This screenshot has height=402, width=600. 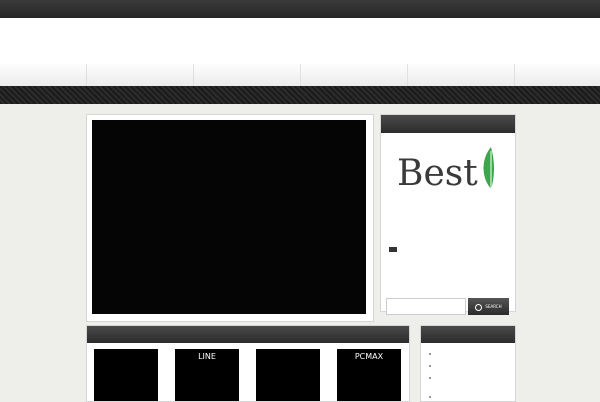 What do you see at coordinates (461, 75) in the screenshot?
I see `nav-item-contact` at bounding box center [461, 75].